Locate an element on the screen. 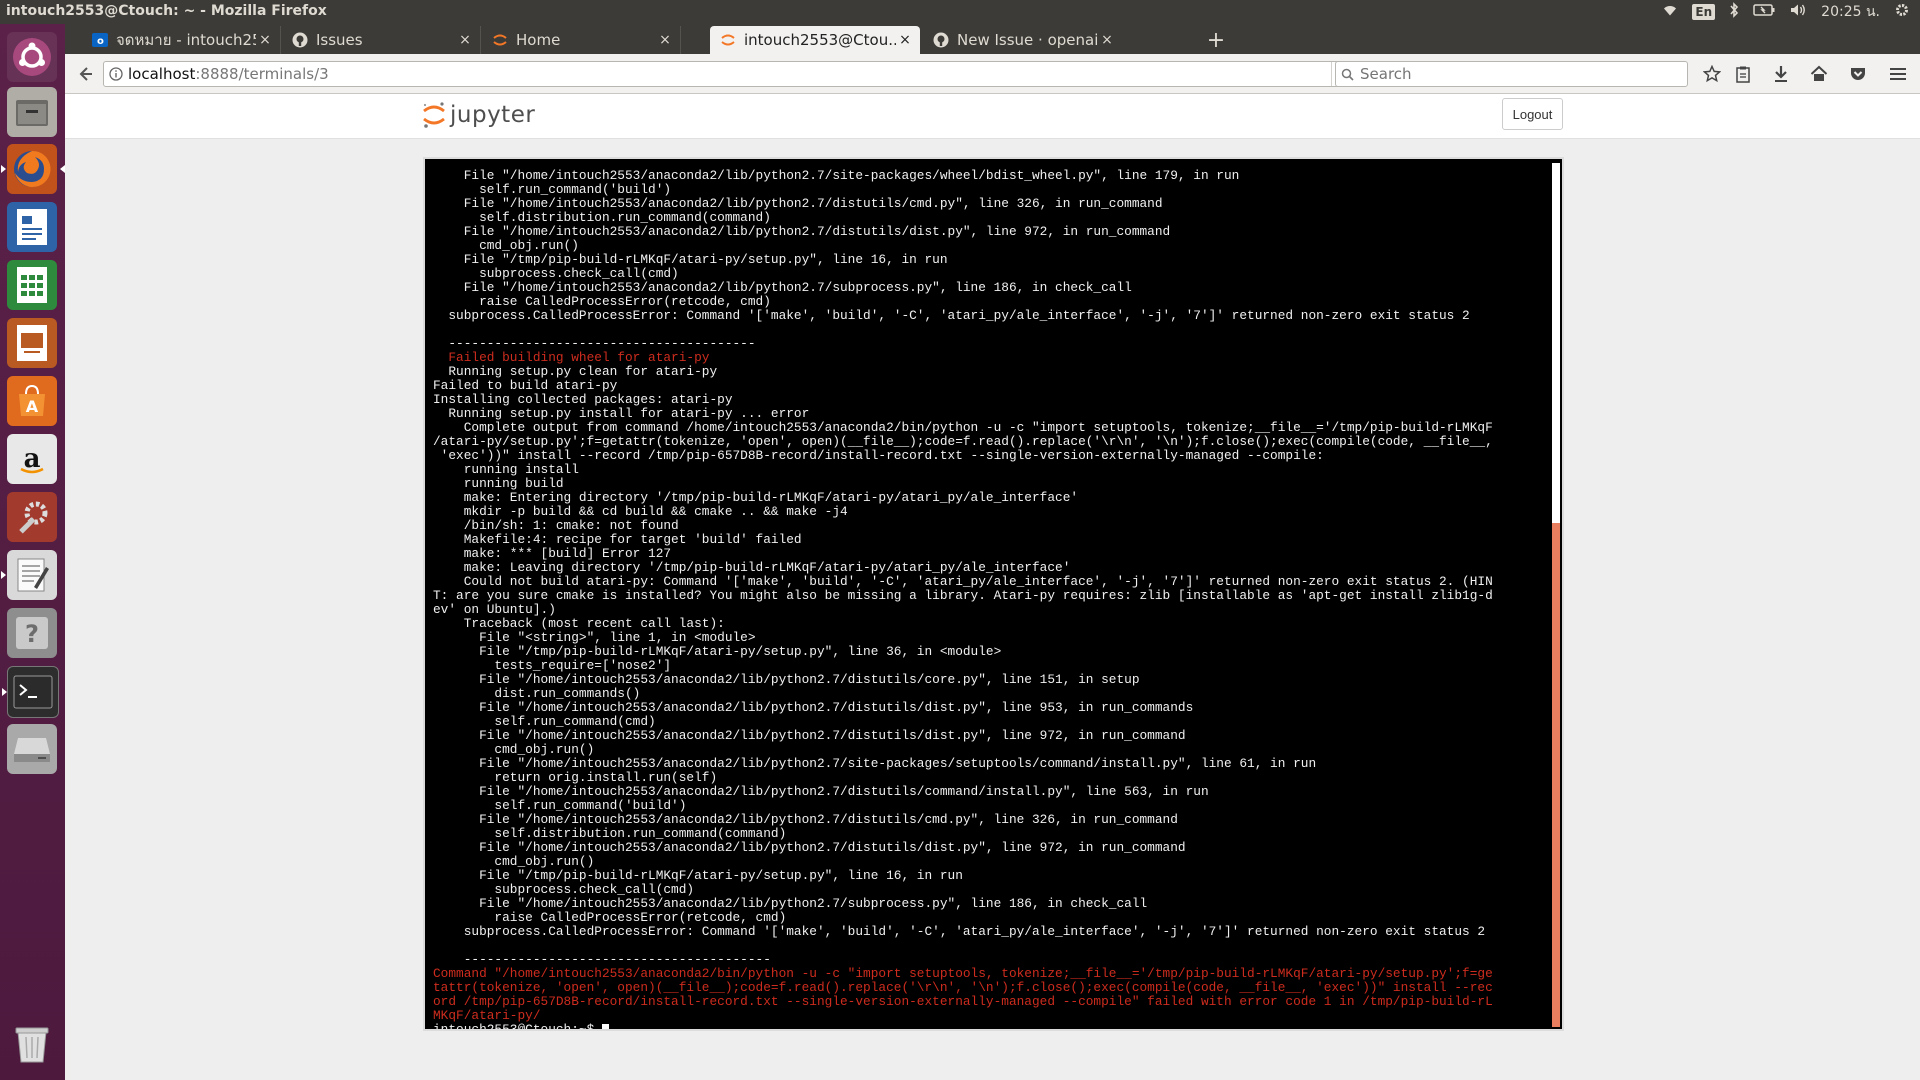  url-bar: localhost:8888/terminals/3 is located at coordinates (732, 74).